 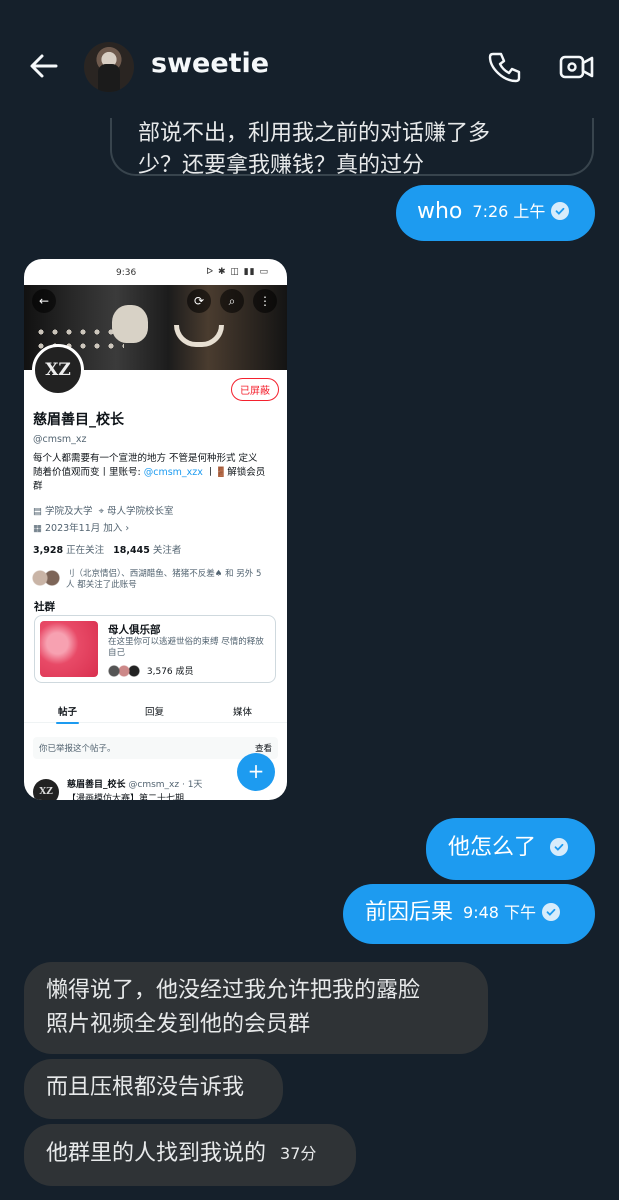 What do you see at coordinates (256, 1008) in the screenshot?
I see `message-incoming-reply-1: 懒得说了，他没经过我允许把我的露脸 照片视频全发到他的会员群` at bounding box center [256, 1008].